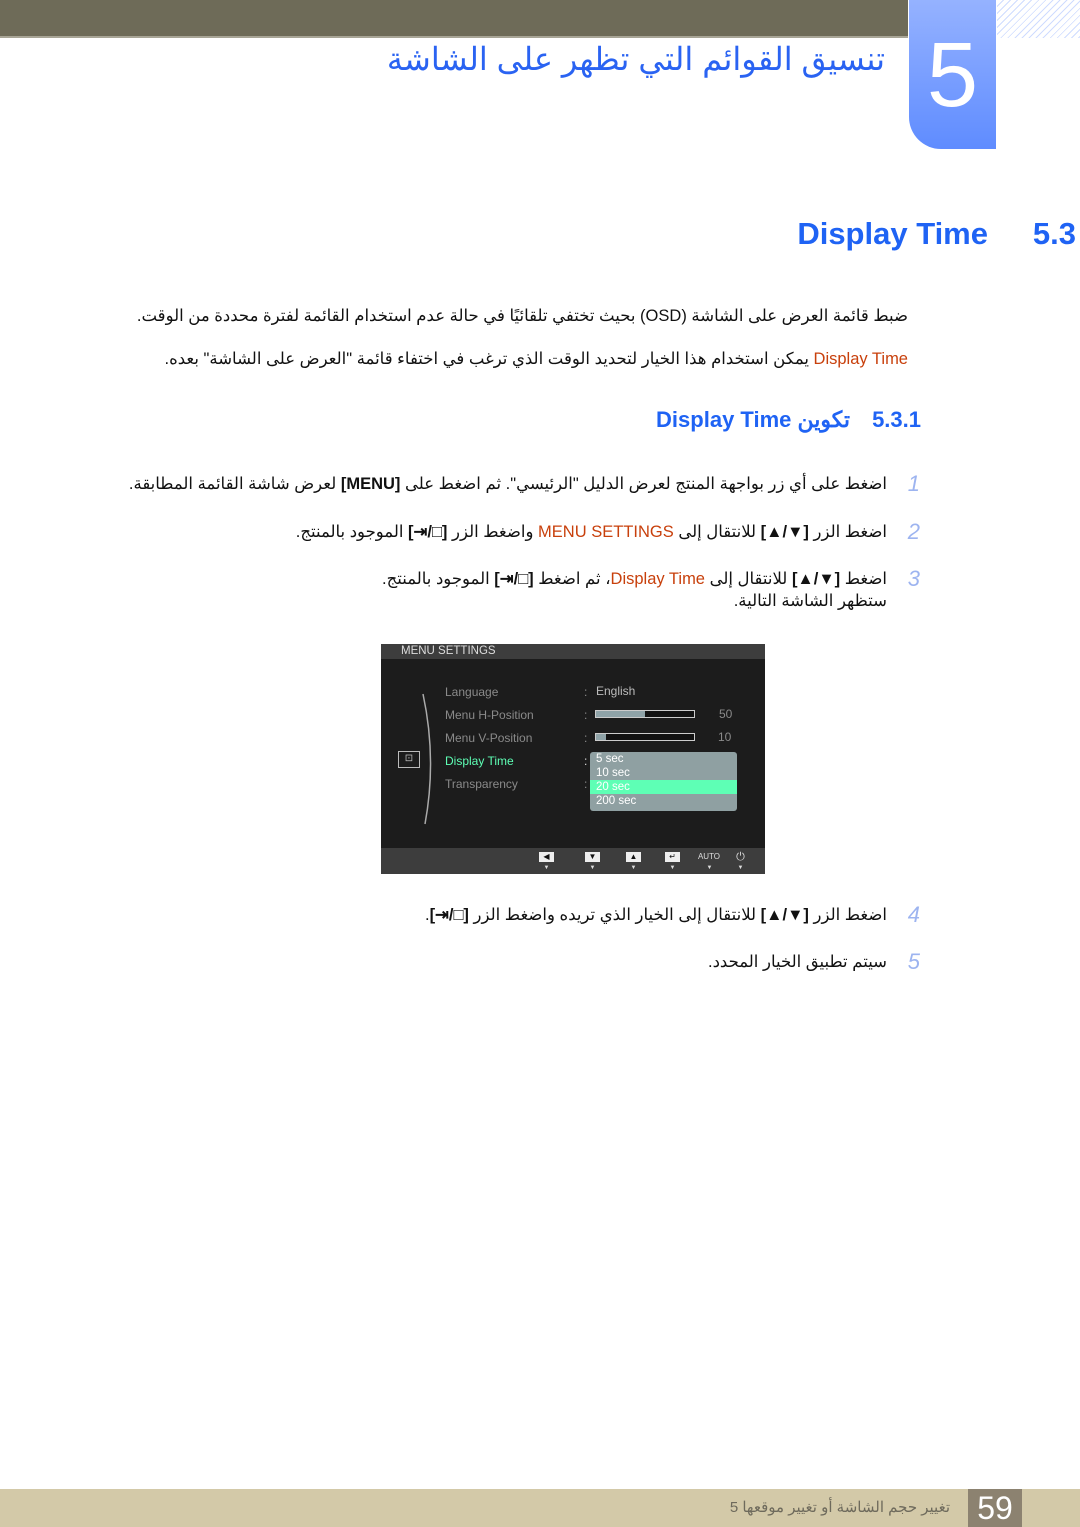 This screenshot has width=1080, height=1527. What do you see at coordinates (472, 692) in the screenshot?
I see `osd-item-language: Language` at bounding box center [472, 692].